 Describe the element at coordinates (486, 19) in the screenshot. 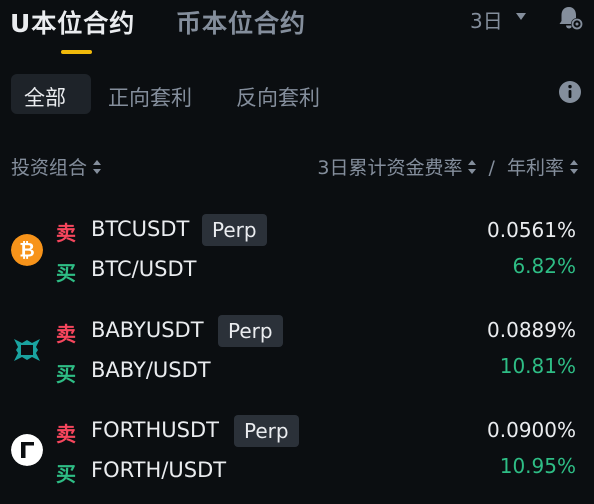

I see `period-selector: 3日` at that location.